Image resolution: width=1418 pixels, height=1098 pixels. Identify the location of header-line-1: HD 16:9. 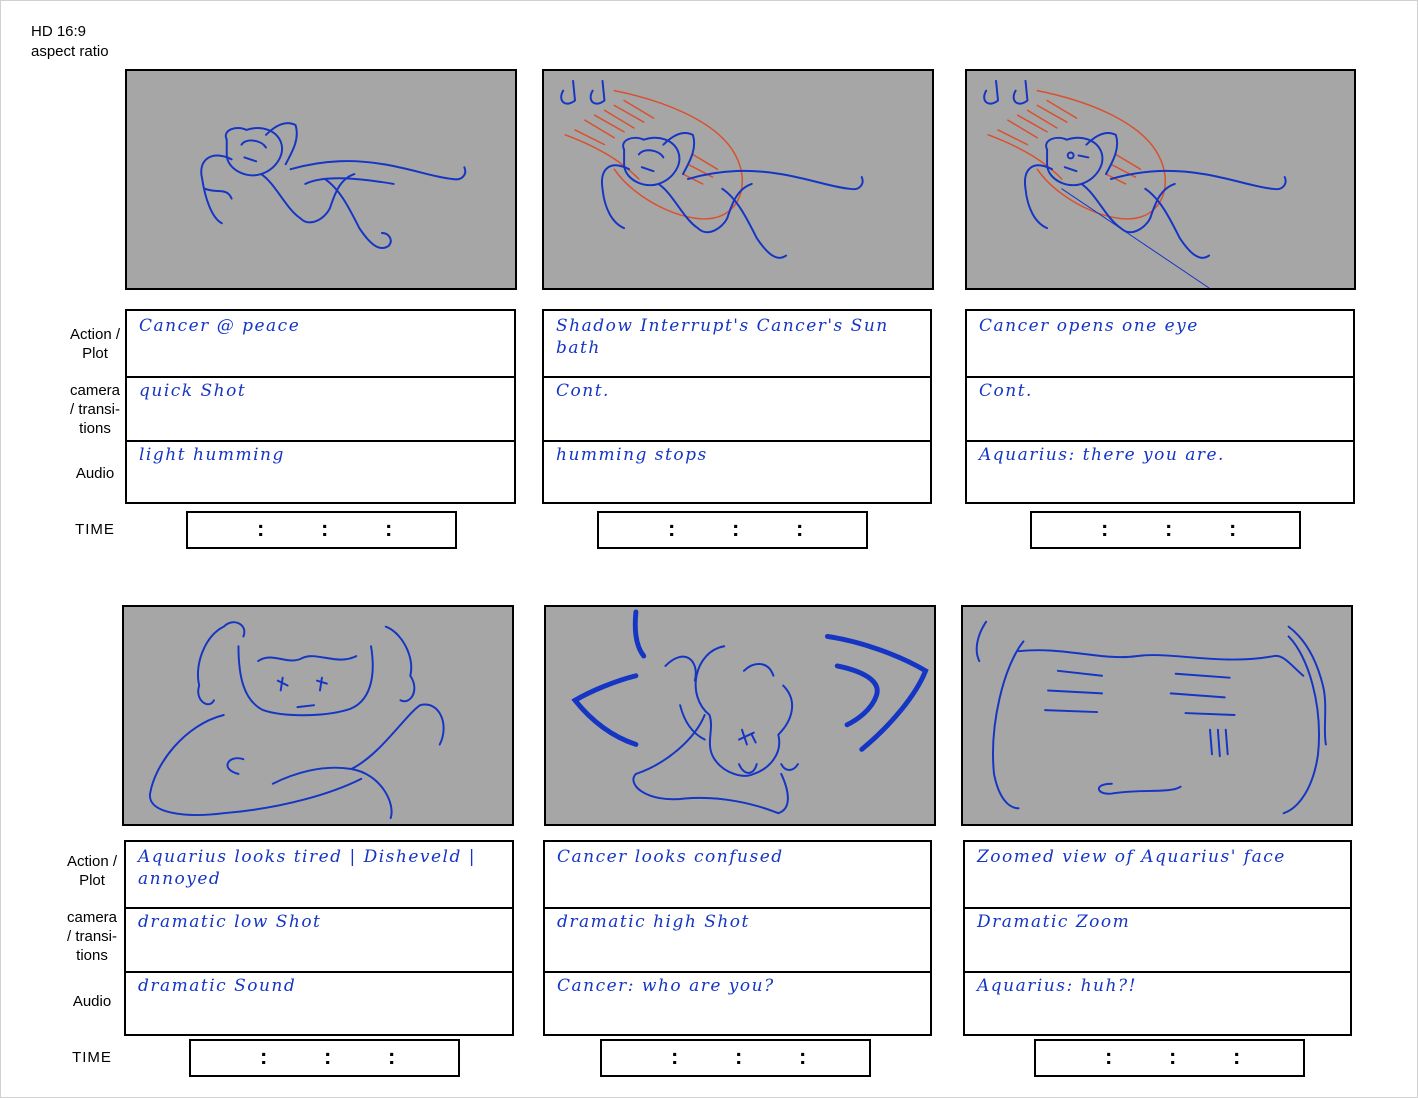
(59, 31).